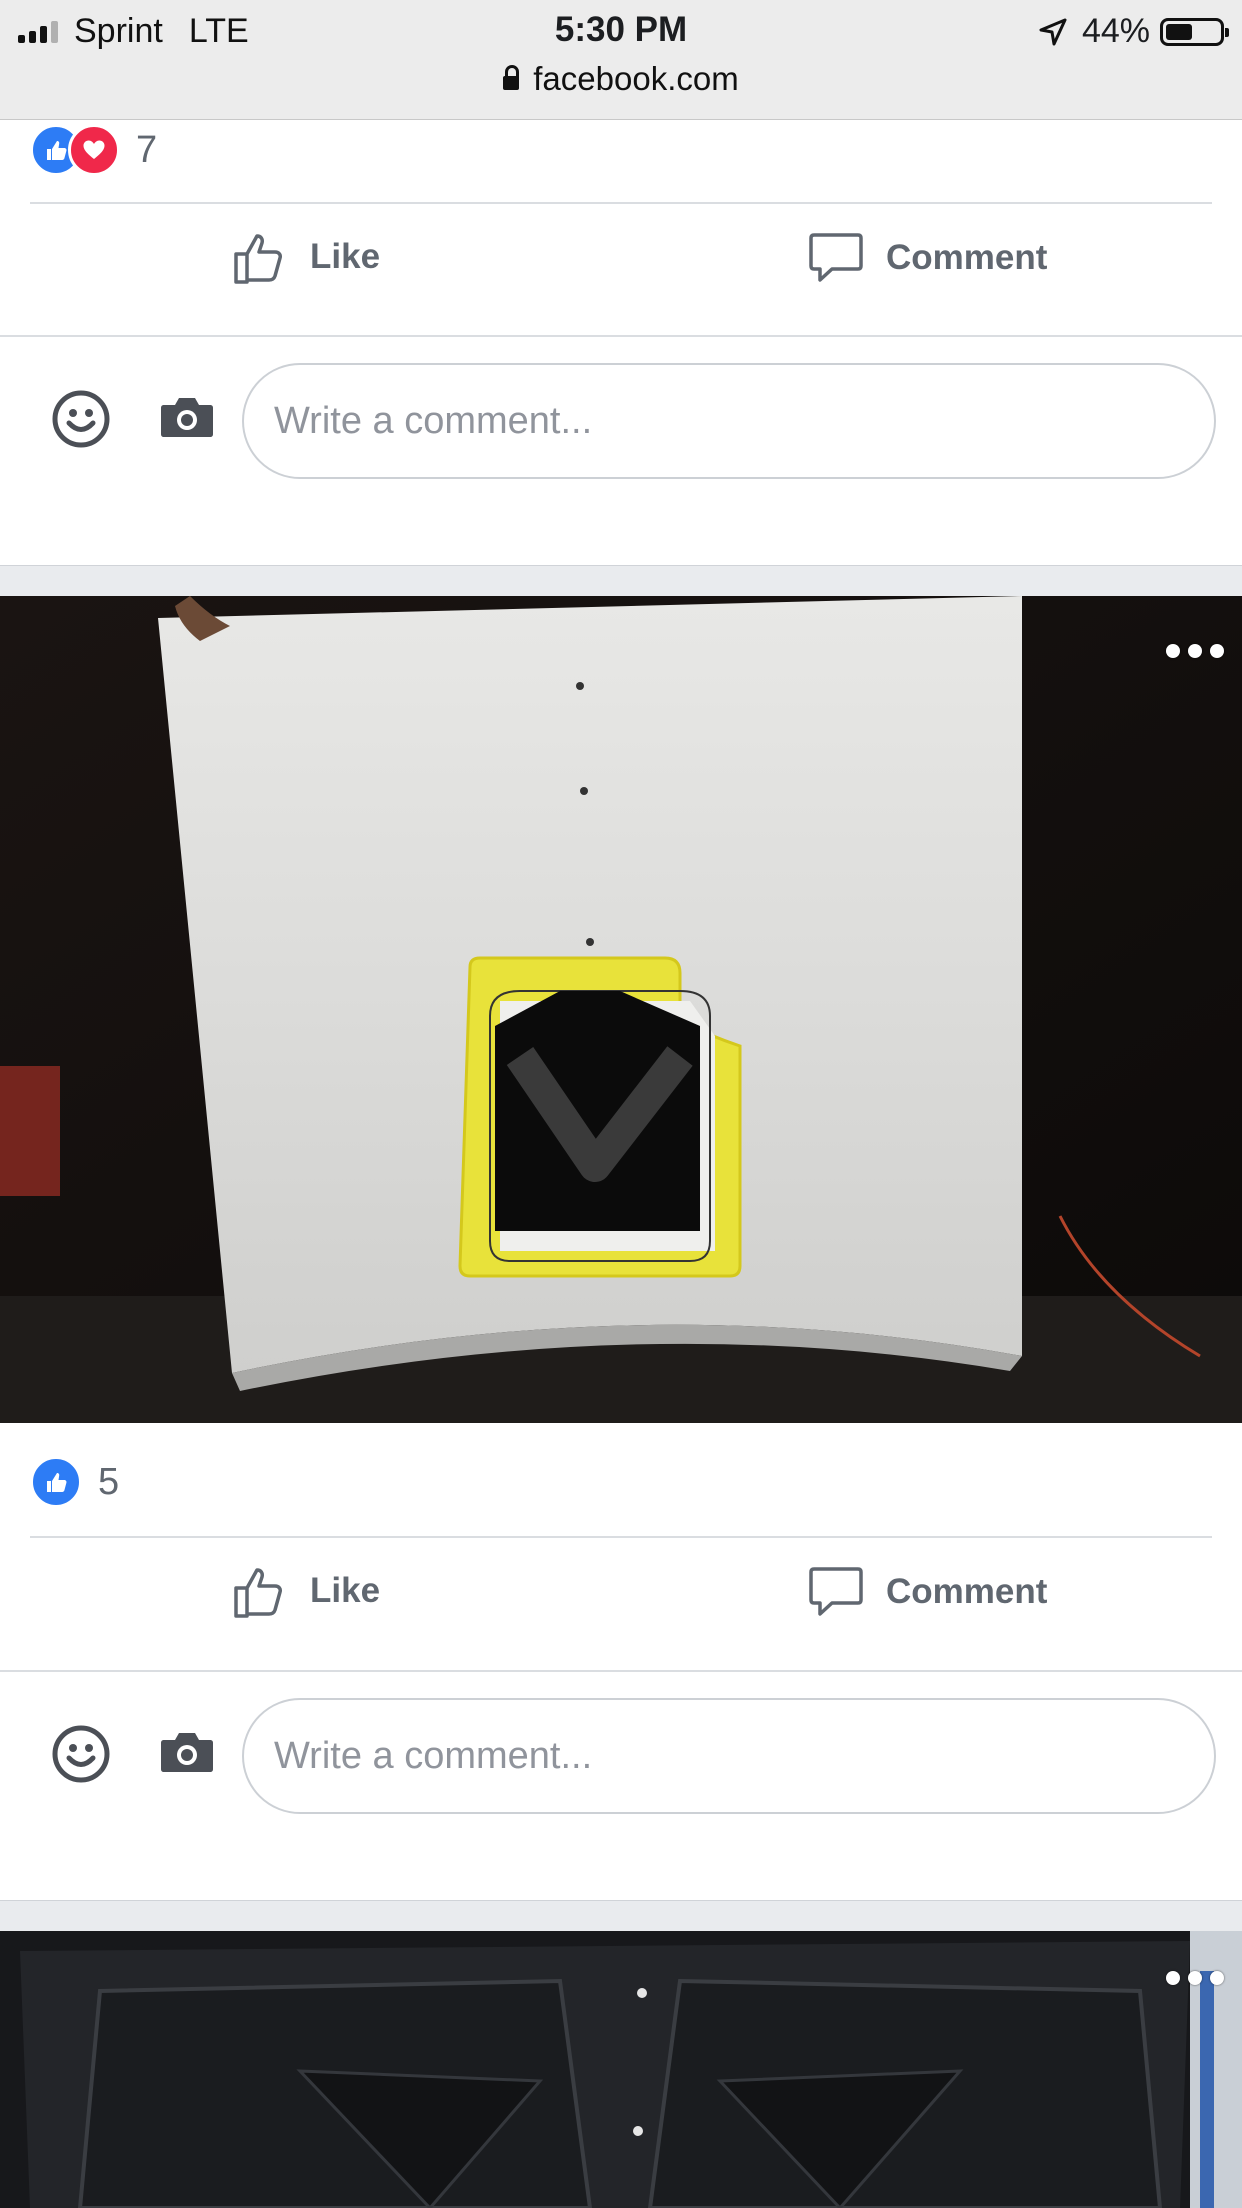 This screenshot has height=2208, width=1242. Describe the element at coordinates (636, 78) in the screenshot. I see `url-text: facebook.com` at that location.